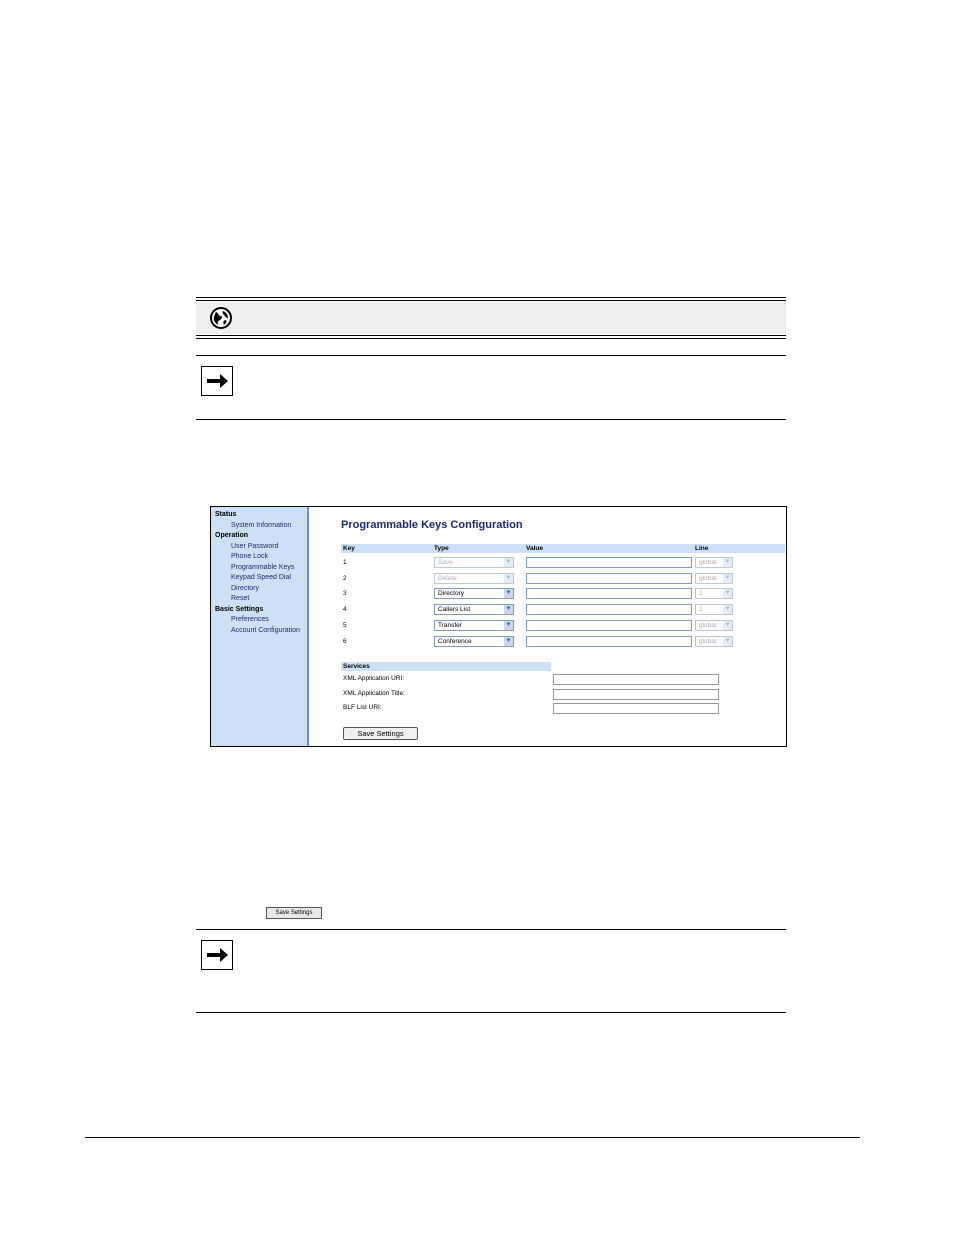  Describe the element at coordinates (454, 610) in the screenshot. I see `type-select-value: Callers List` at that location.